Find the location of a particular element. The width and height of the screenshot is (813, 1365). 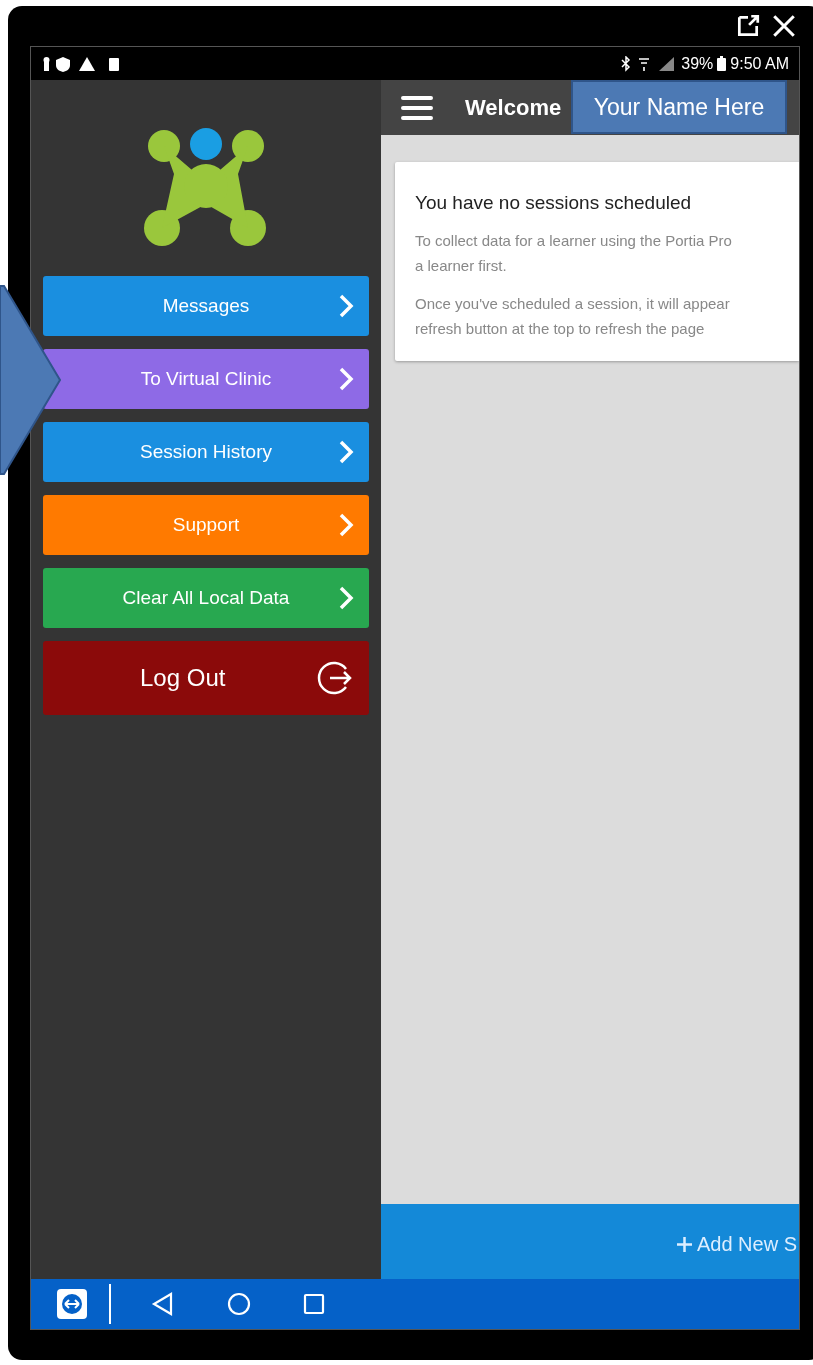

add-new-button: Add New S is located at coordinates (737, 1241).